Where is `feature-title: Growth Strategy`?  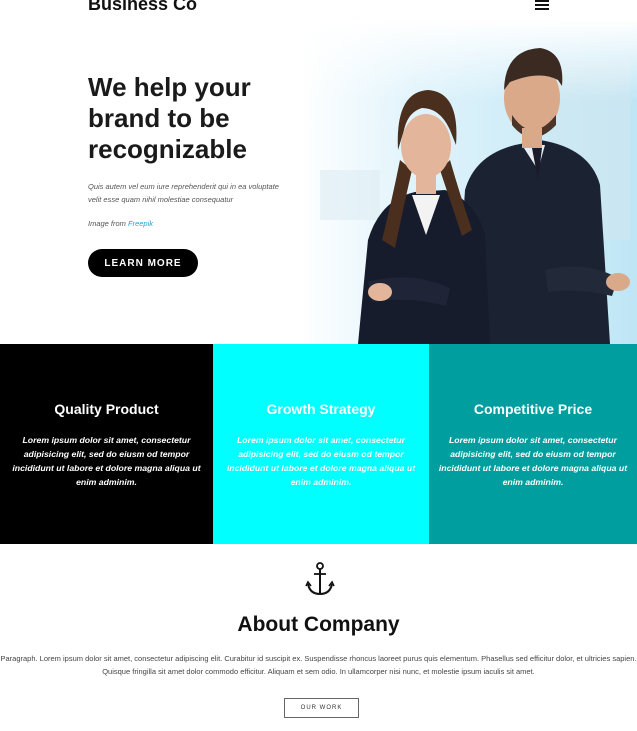
feature-title: Growth Strategy is located at coordinates (321, 409).